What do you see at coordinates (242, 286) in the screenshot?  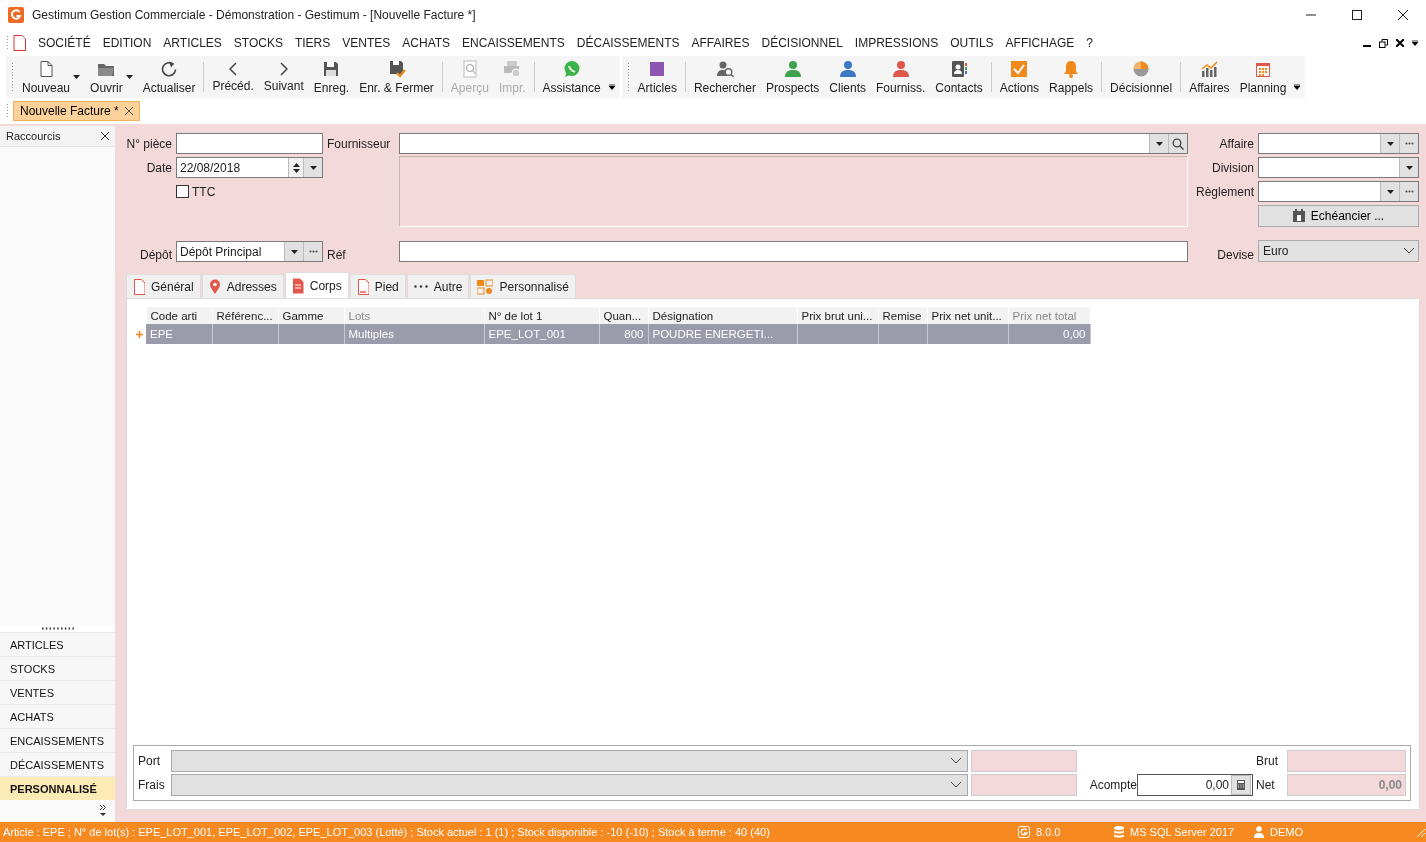 I see `tab: Adresses` at bounding box center [242, 286].